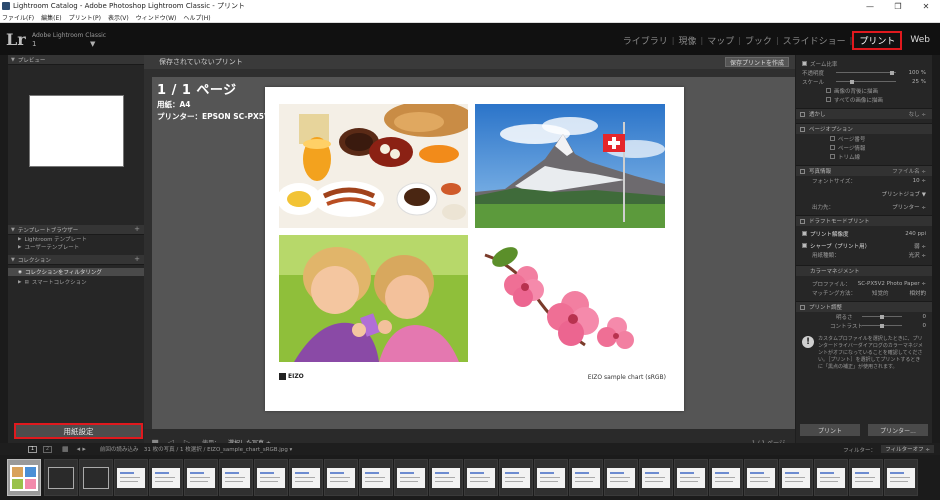 The width and height of the screenshot is (940, 500). Describe the element at coordinates (919, 181) in the screenshot. I see `font-size-selector: 10 ÷` at that location.